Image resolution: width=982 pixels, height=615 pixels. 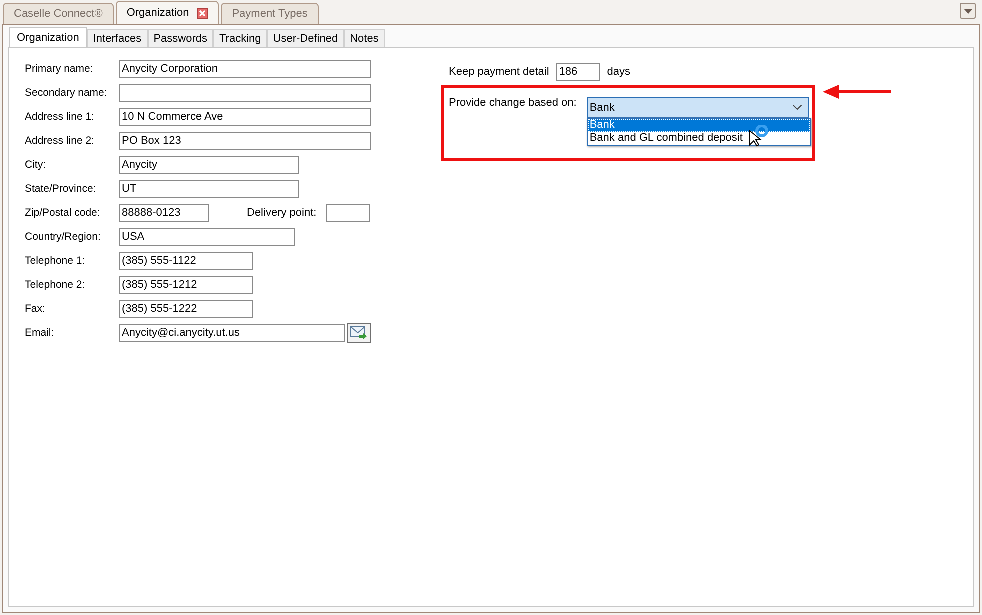 What do you see at coordinates (117, 38) in the screenshot?
I see `tab: Interfaces` at bounding box center [117, 38].